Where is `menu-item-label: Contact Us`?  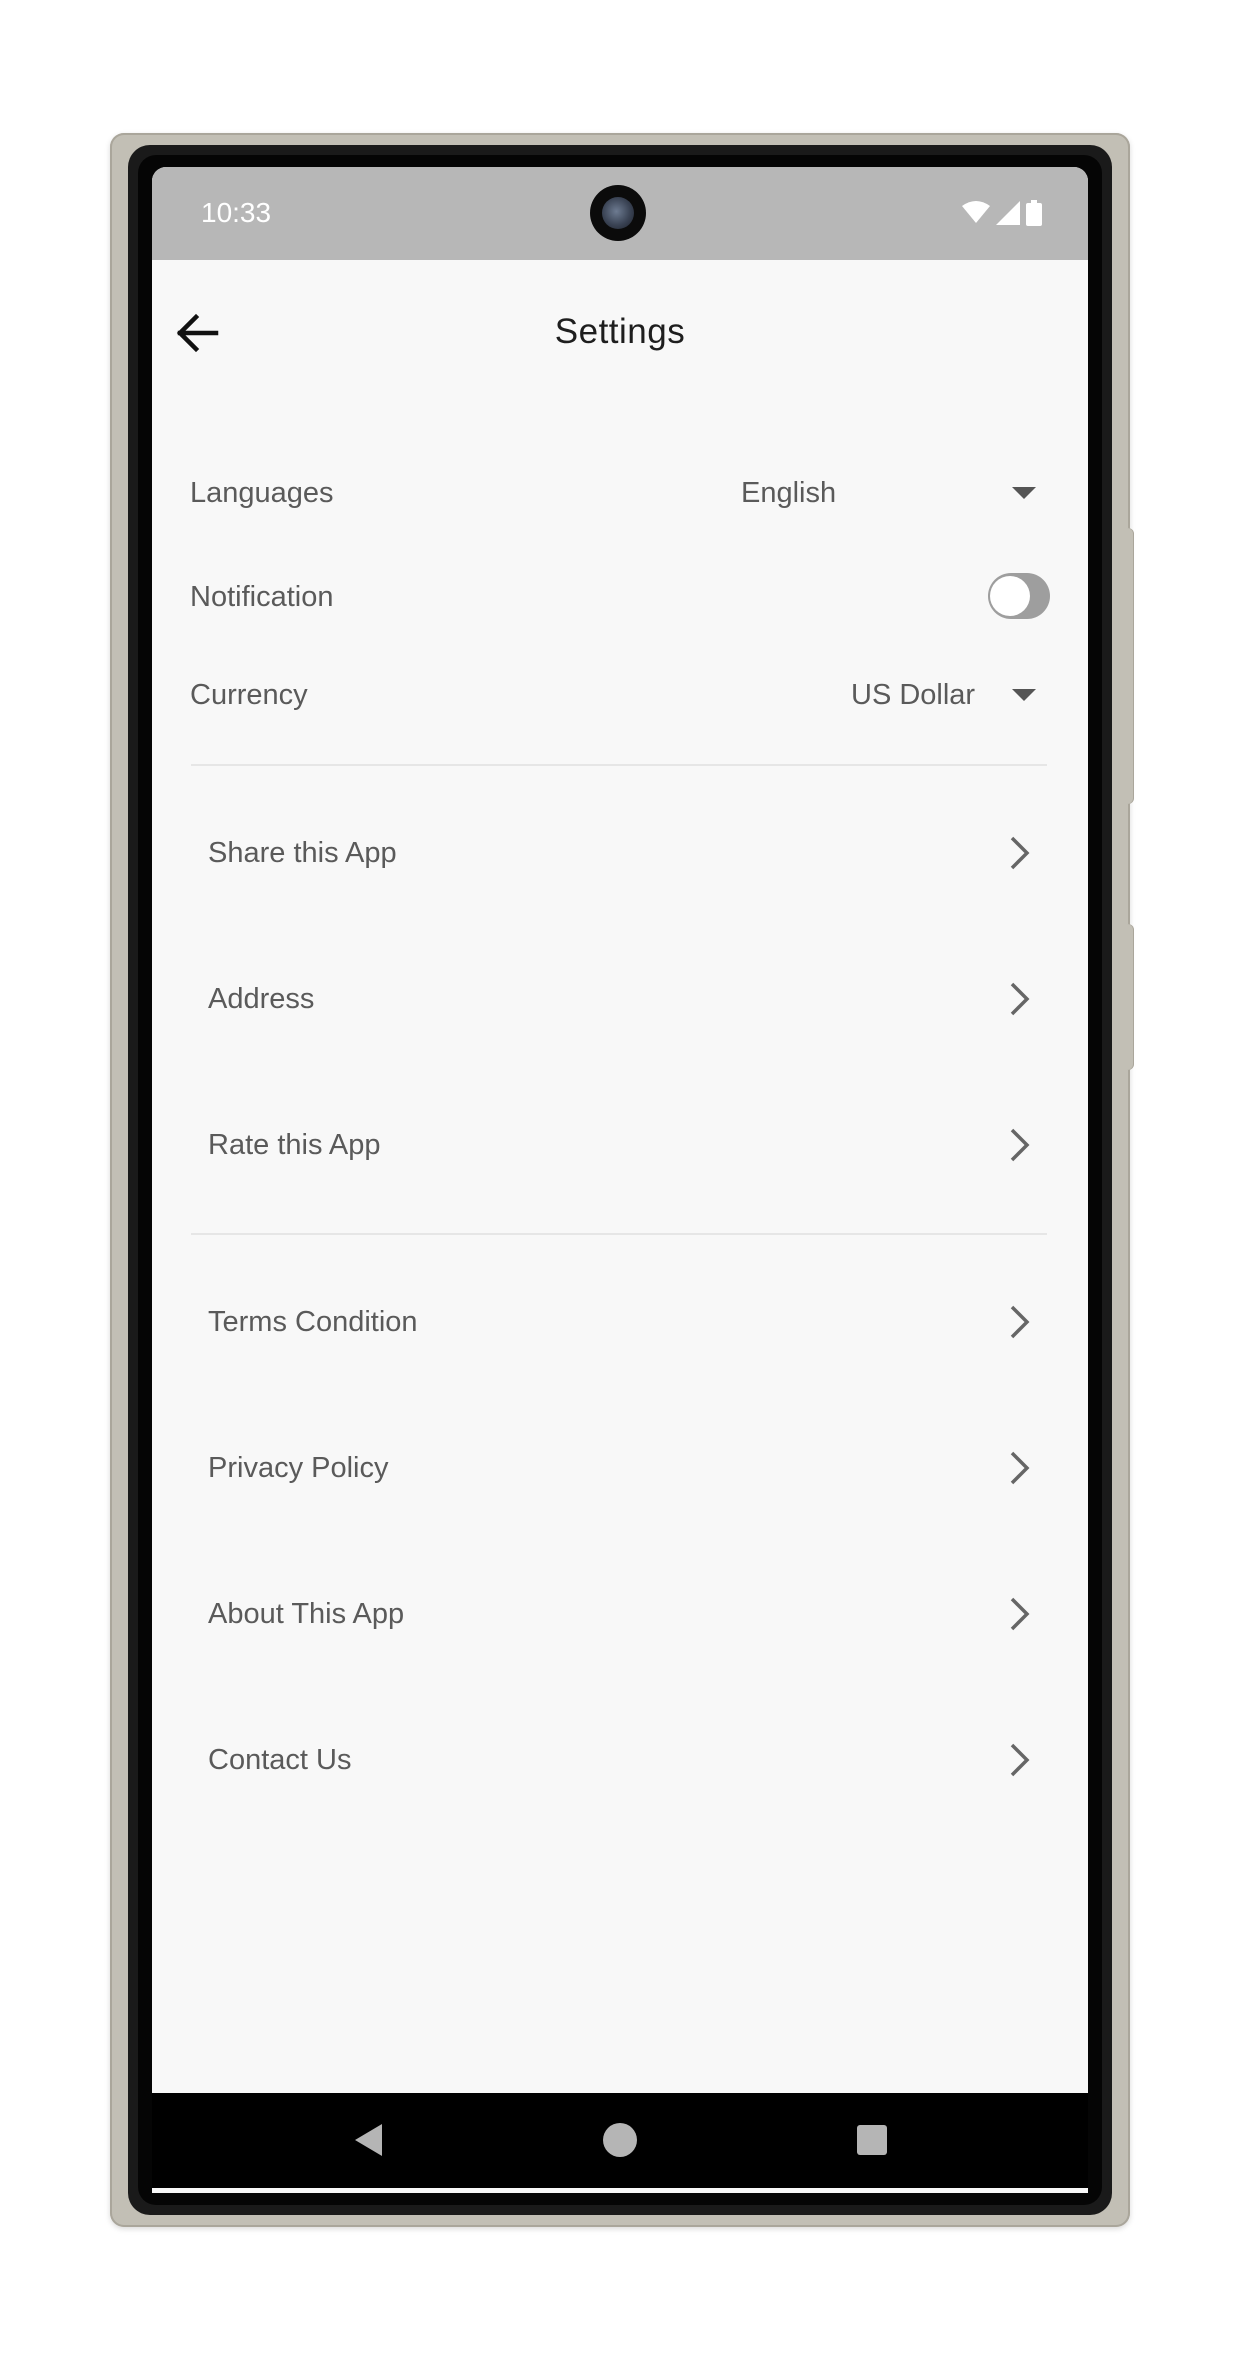 menu-item-label: Contact Us is located at coordinates (280, 1759).